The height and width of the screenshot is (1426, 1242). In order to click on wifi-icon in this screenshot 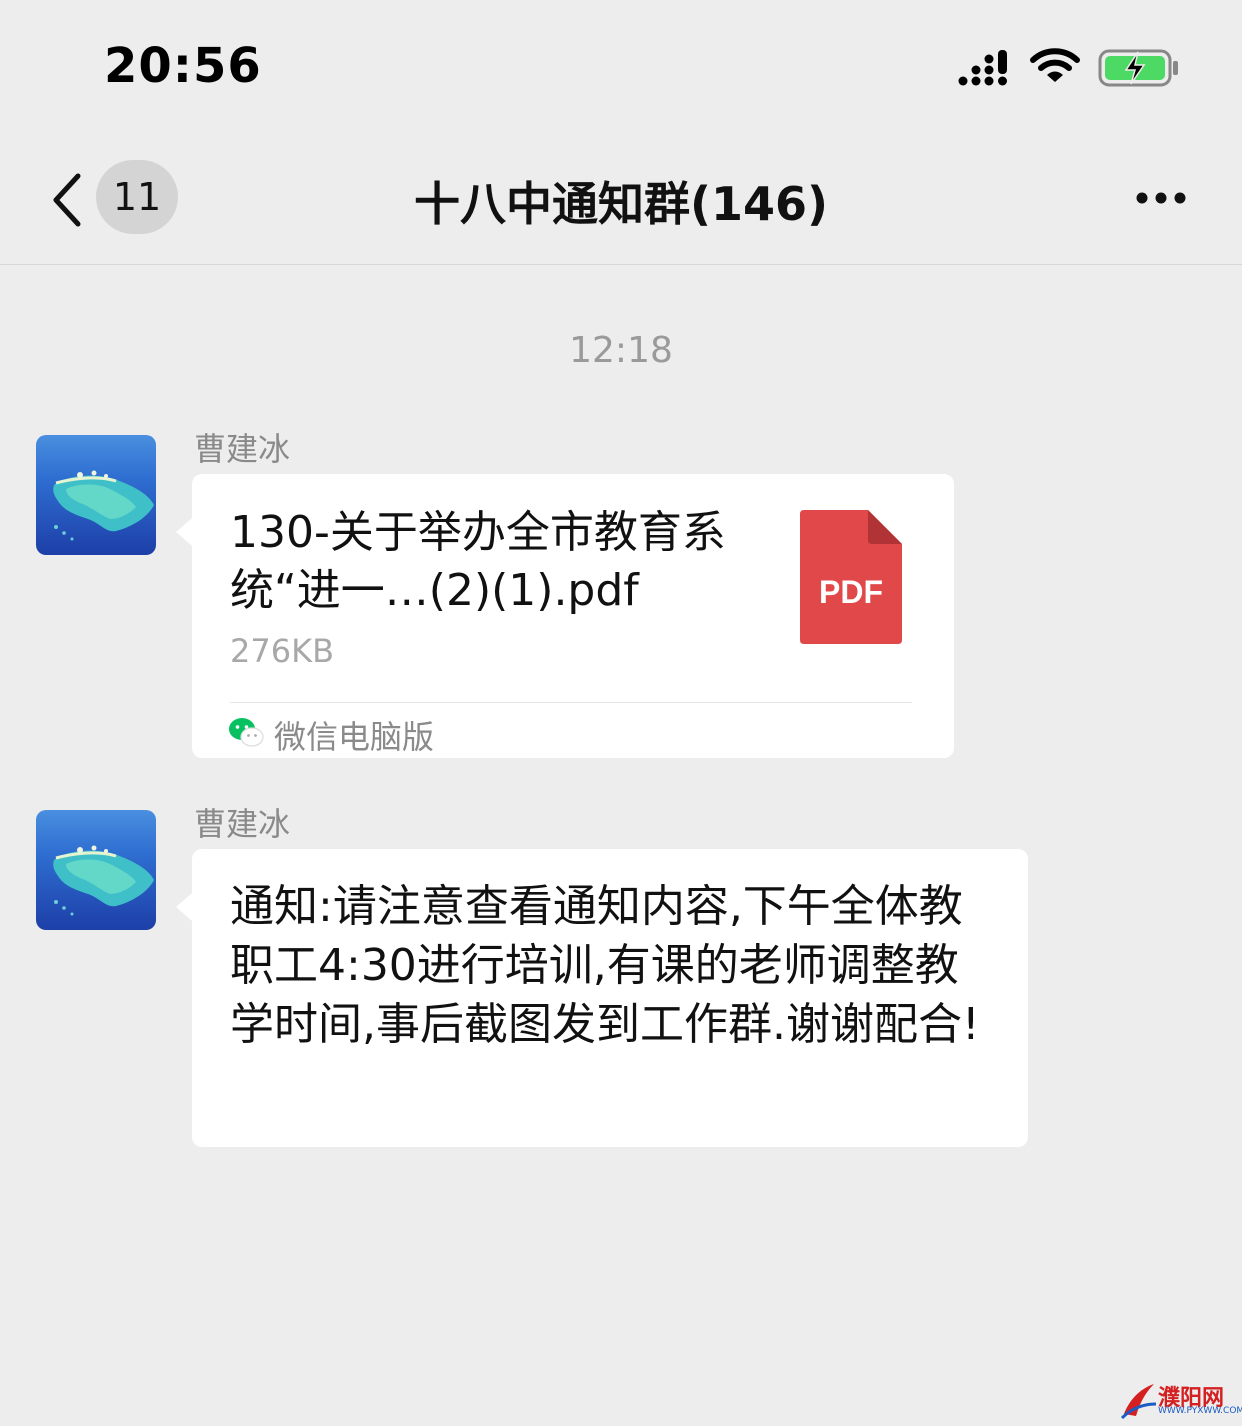, I will do `click(1055, 65)`.